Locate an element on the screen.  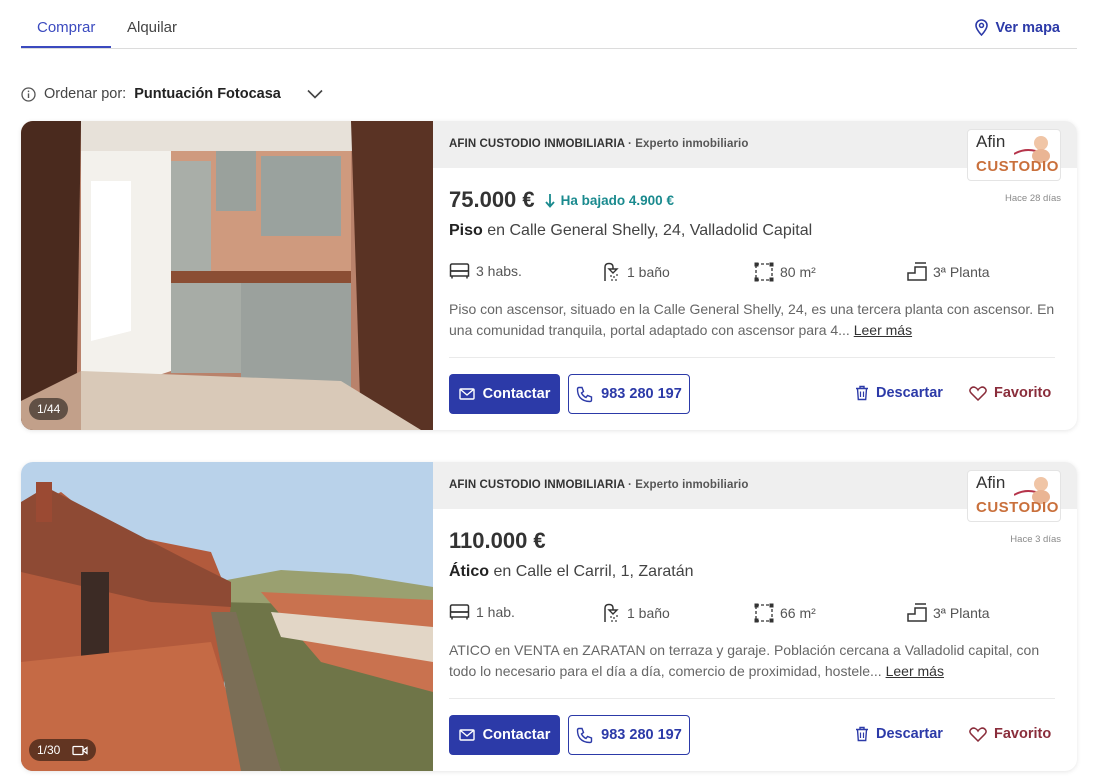
ver-mapa-label: Ver mapa is located at coordinates (1028, 27).